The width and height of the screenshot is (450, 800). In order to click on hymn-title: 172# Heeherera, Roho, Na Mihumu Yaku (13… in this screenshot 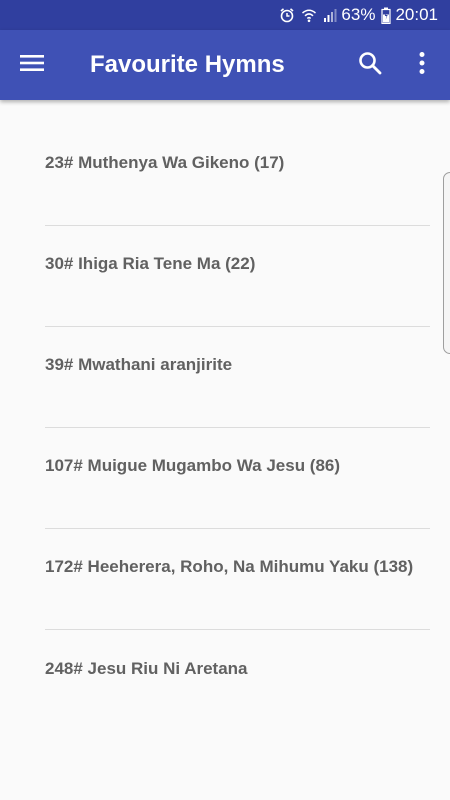, I will do `click(229, 566)`.